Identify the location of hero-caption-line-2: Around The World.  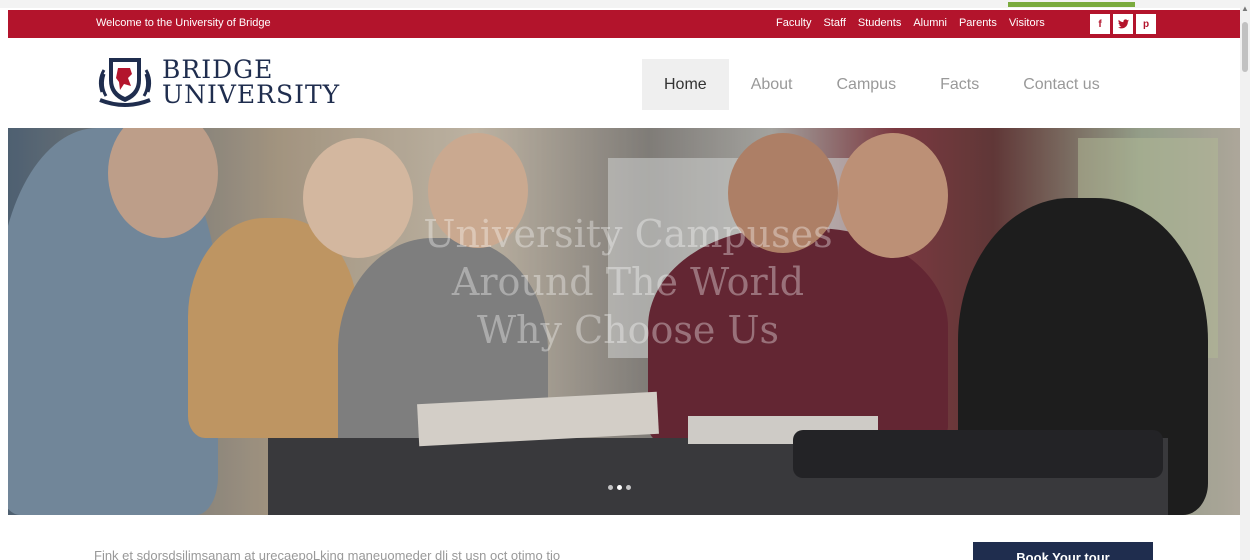
(628, 282).